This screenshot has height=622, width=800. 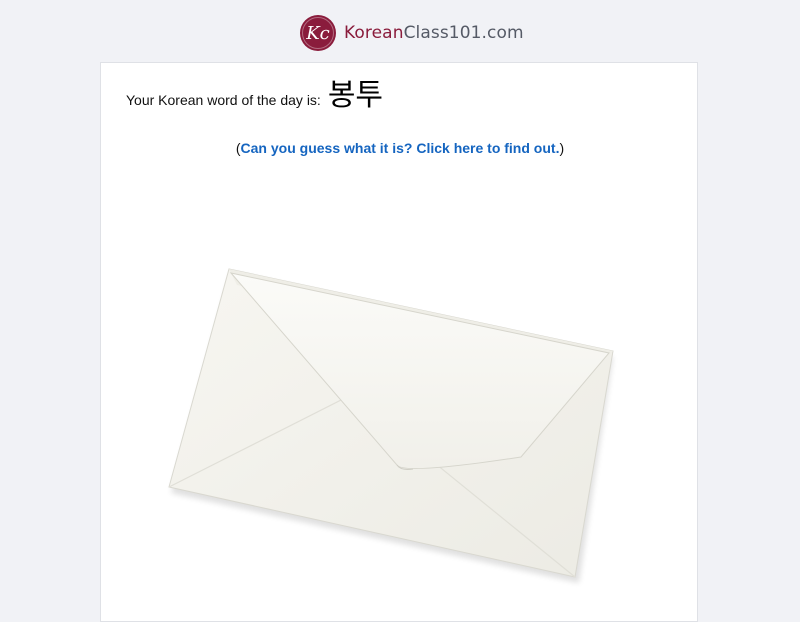 What do you see at coordinates (562, 148) in the screenshot?
I see `guess-close-paren: )` at bounding box center [562, 148].